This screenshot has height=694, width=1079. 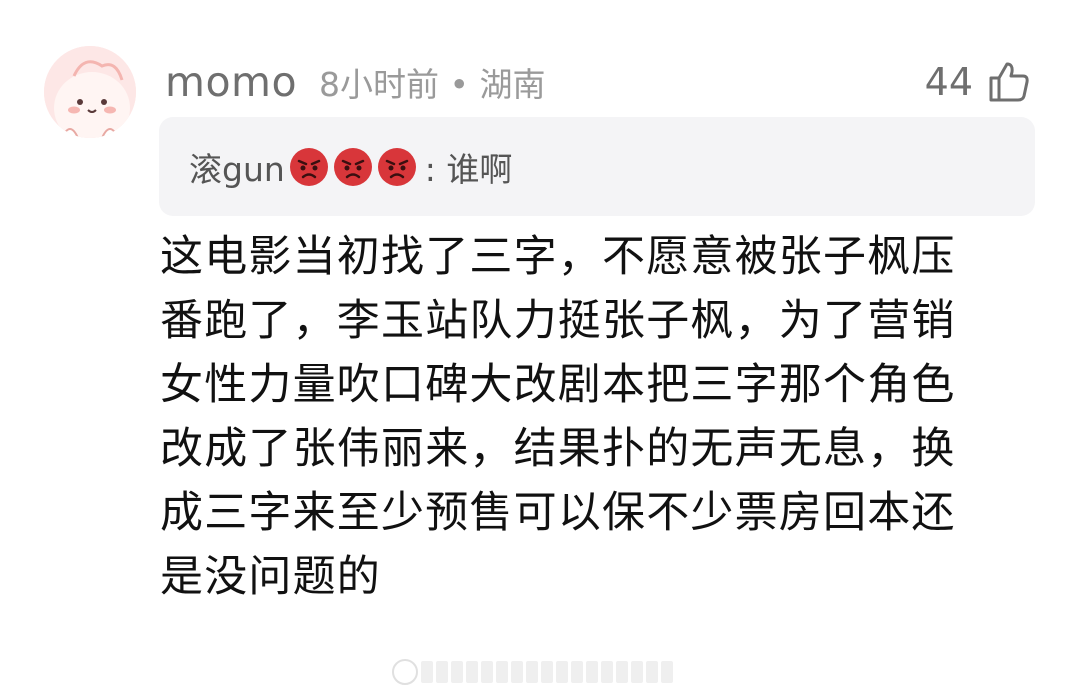 I want to click on thumbs-up-icon, so click(x=1009, y=82).